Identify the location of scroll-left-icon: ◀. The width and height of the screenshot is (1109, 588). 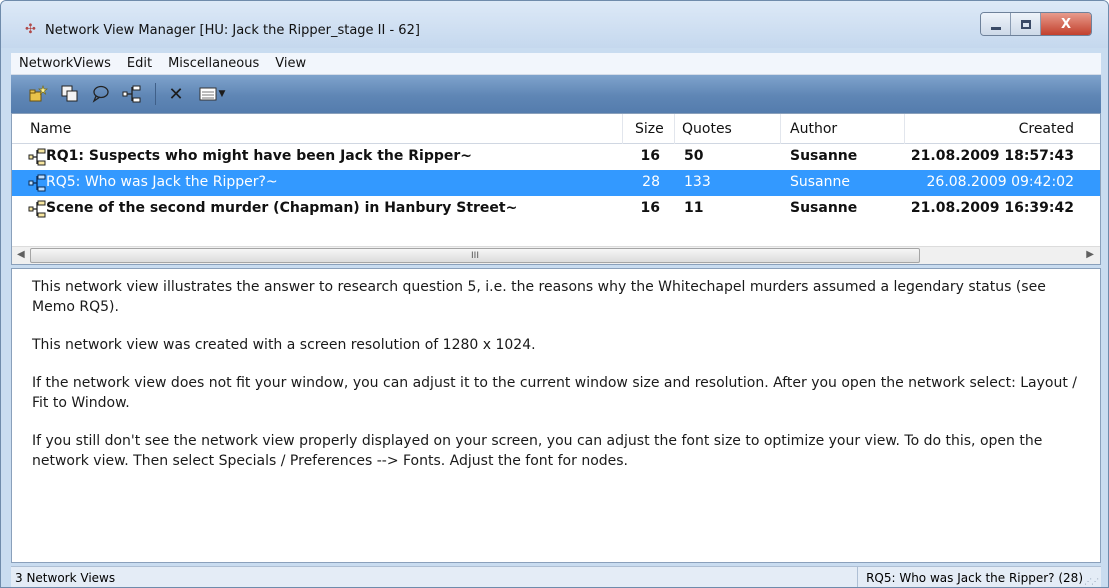
(21, 254).